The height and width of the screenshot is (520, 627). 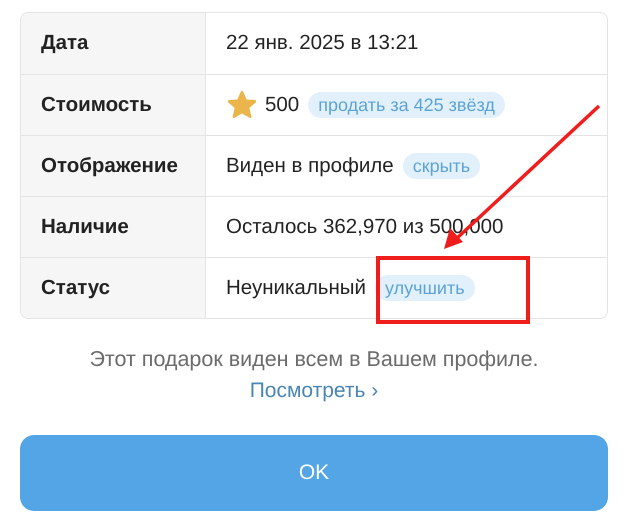 I want to click on view-link: Посмотреть ›, so click(x=314, y=390).